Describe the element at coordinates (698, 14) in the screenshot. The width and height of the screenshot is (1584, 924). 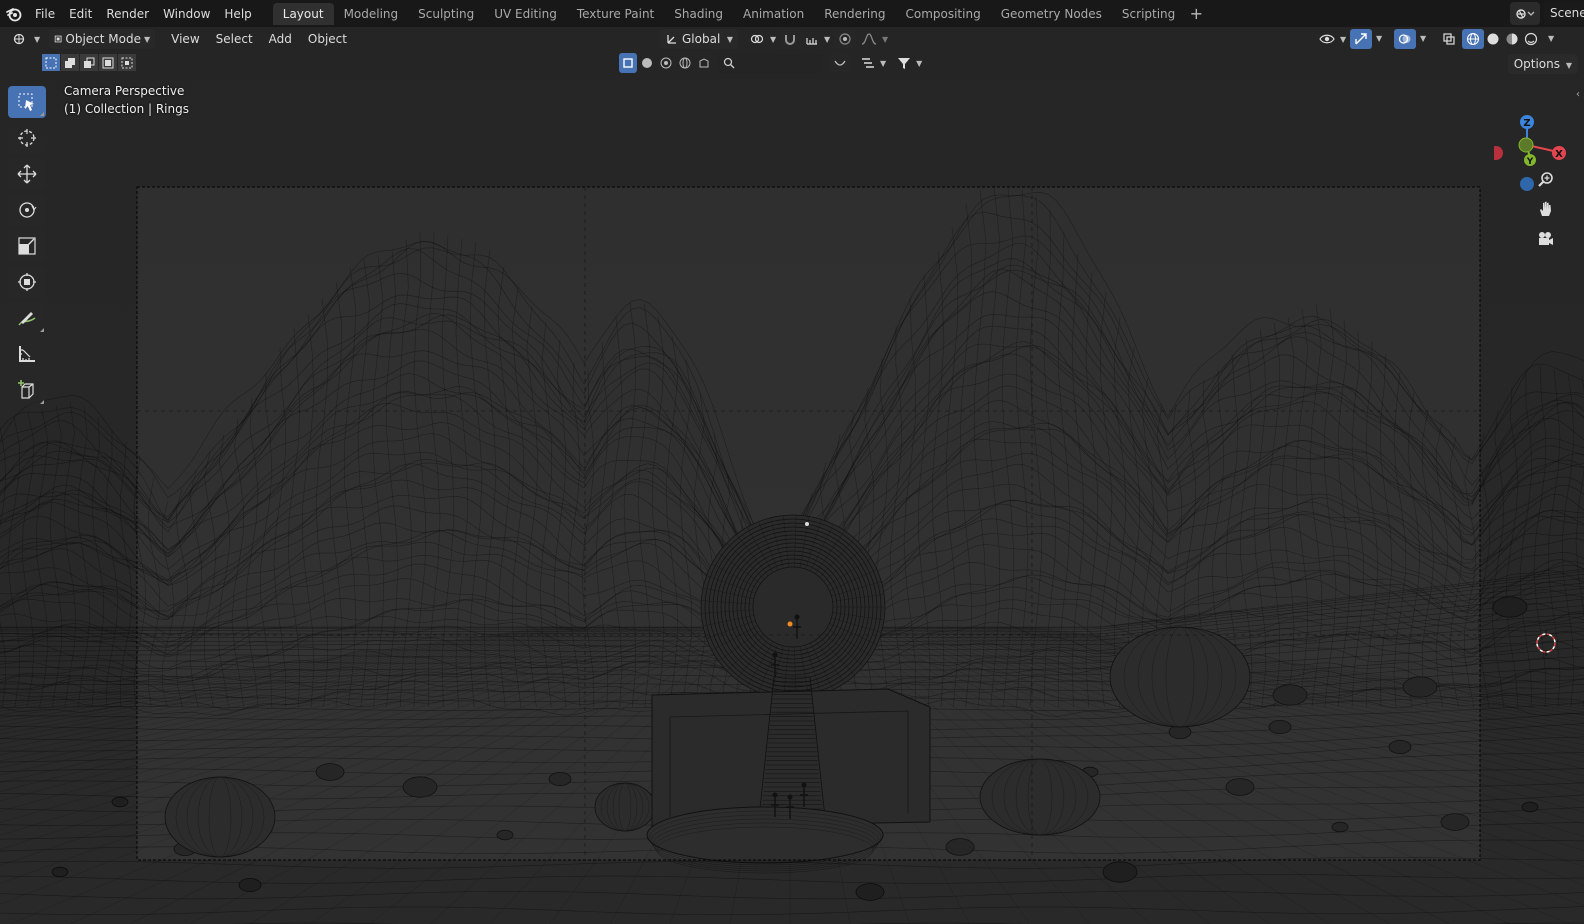
I see `tab-shading: Shading` at that location.